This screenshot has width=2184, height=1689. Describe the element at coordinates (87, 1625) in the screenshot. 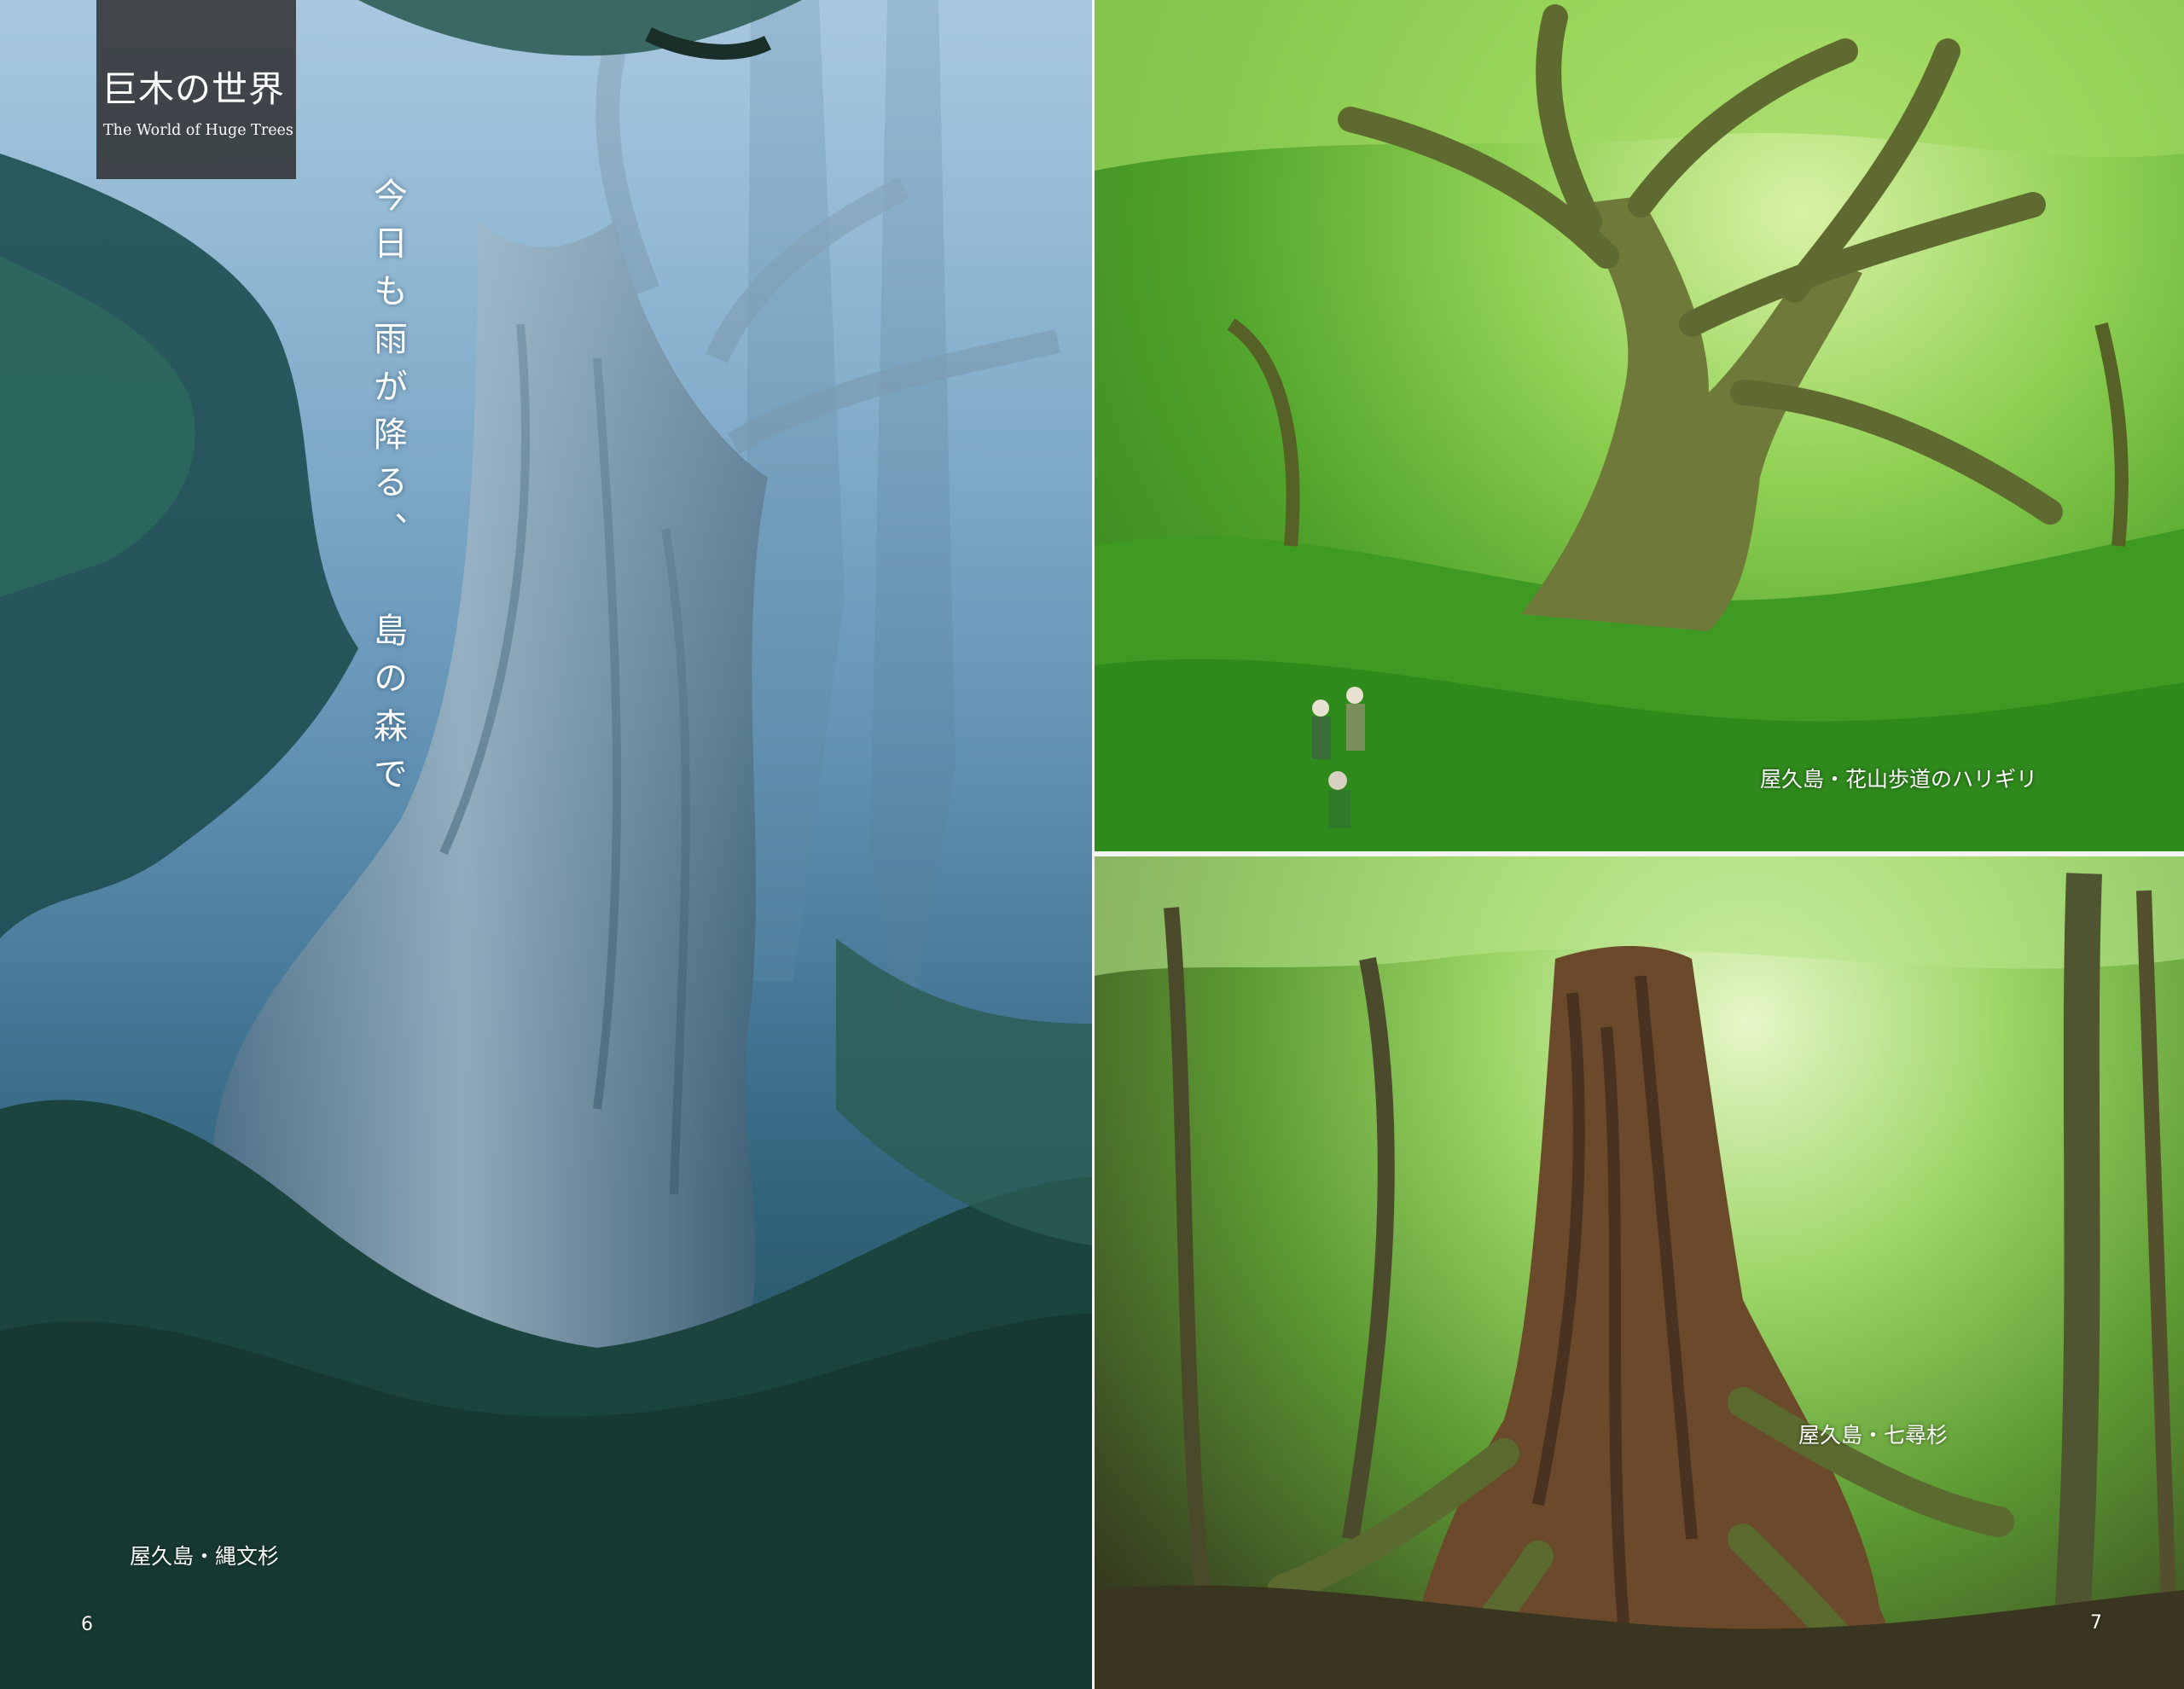

I see `page-number-left: 6` at that location.